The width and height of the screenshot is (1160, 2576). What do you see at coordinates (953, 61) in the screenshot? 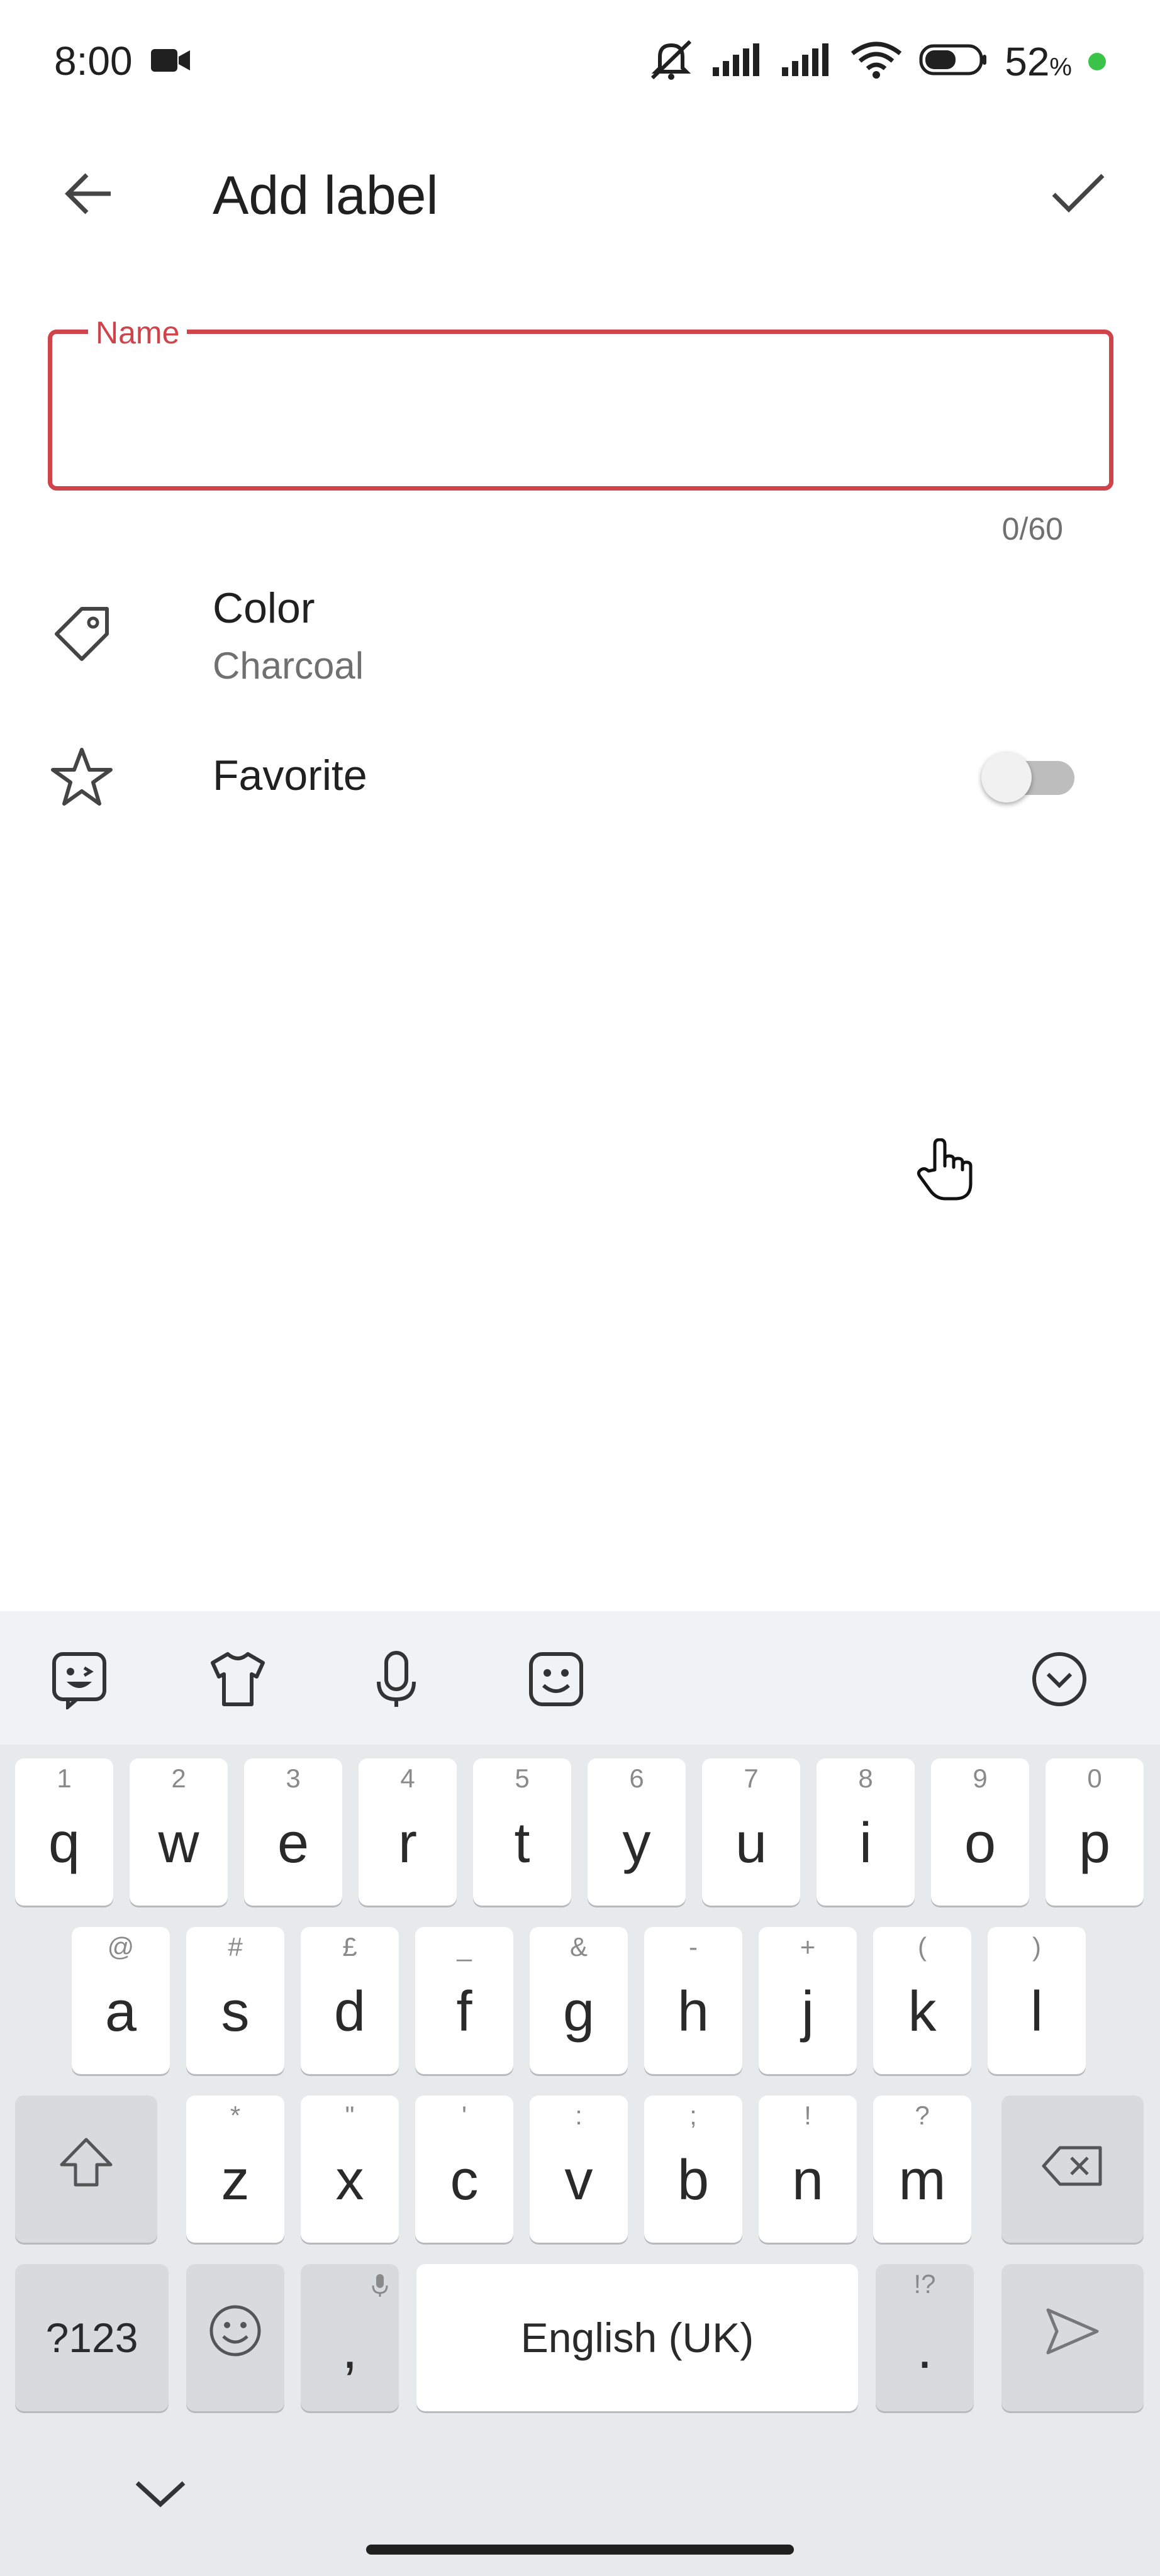
I see `battery-icon` at bounding box center [953, 61].